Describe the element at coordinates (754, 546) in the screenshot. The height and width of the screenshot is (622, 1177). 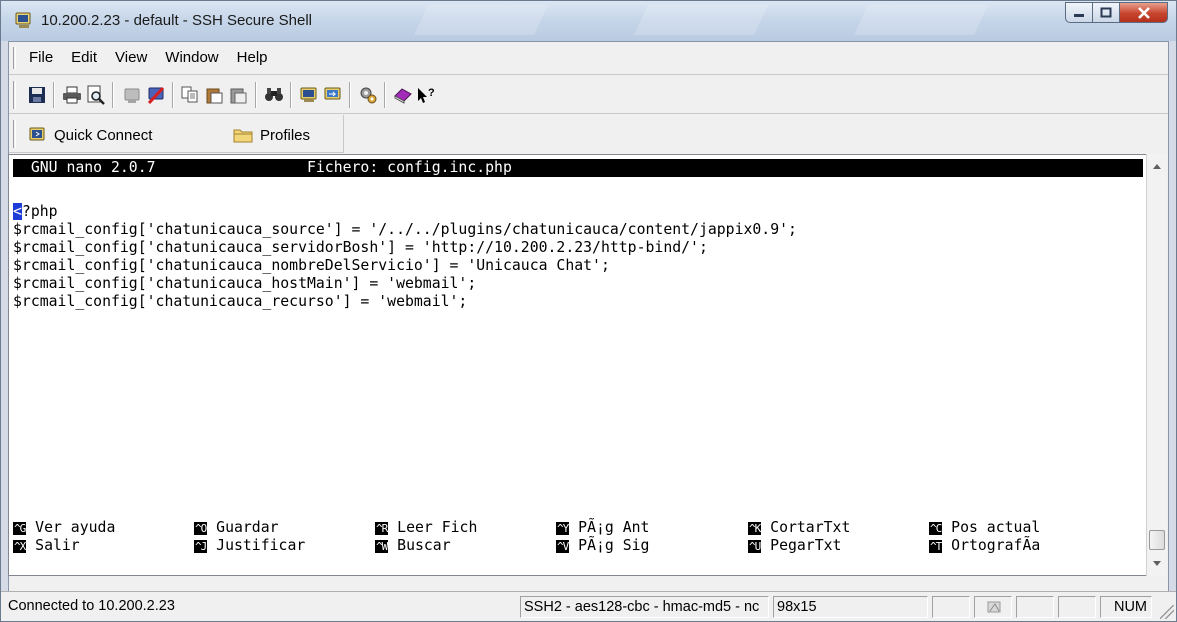
I see `shortcut-key: ^U` at that location.